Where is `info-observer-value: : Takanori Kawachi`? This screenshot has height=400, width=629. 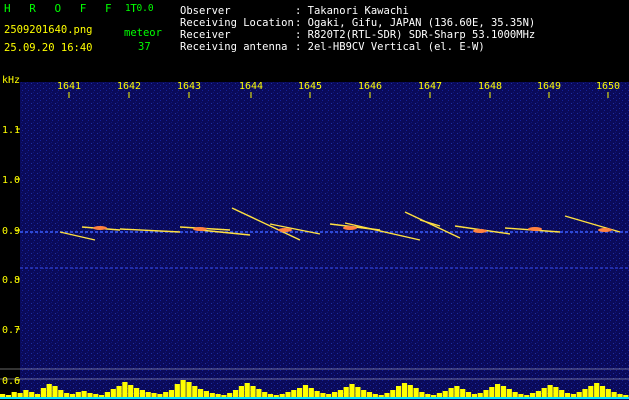 info-observer-value: : Takanori Kawachi is located at coordinates (352, 11).